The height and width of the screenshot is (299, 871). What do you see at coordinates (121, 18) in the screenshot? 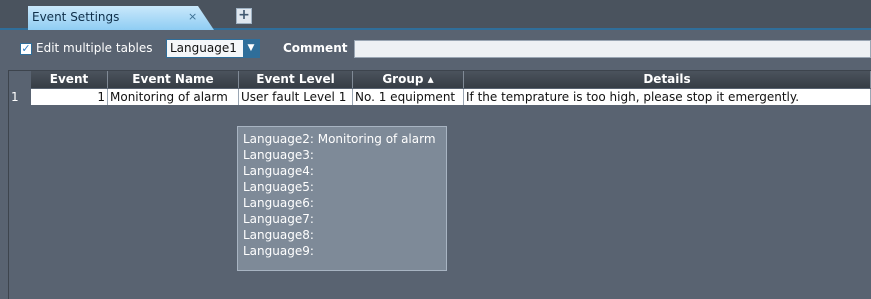
I see `tab-event-settings: Event Settings ×` at bounding box center [121, 18].